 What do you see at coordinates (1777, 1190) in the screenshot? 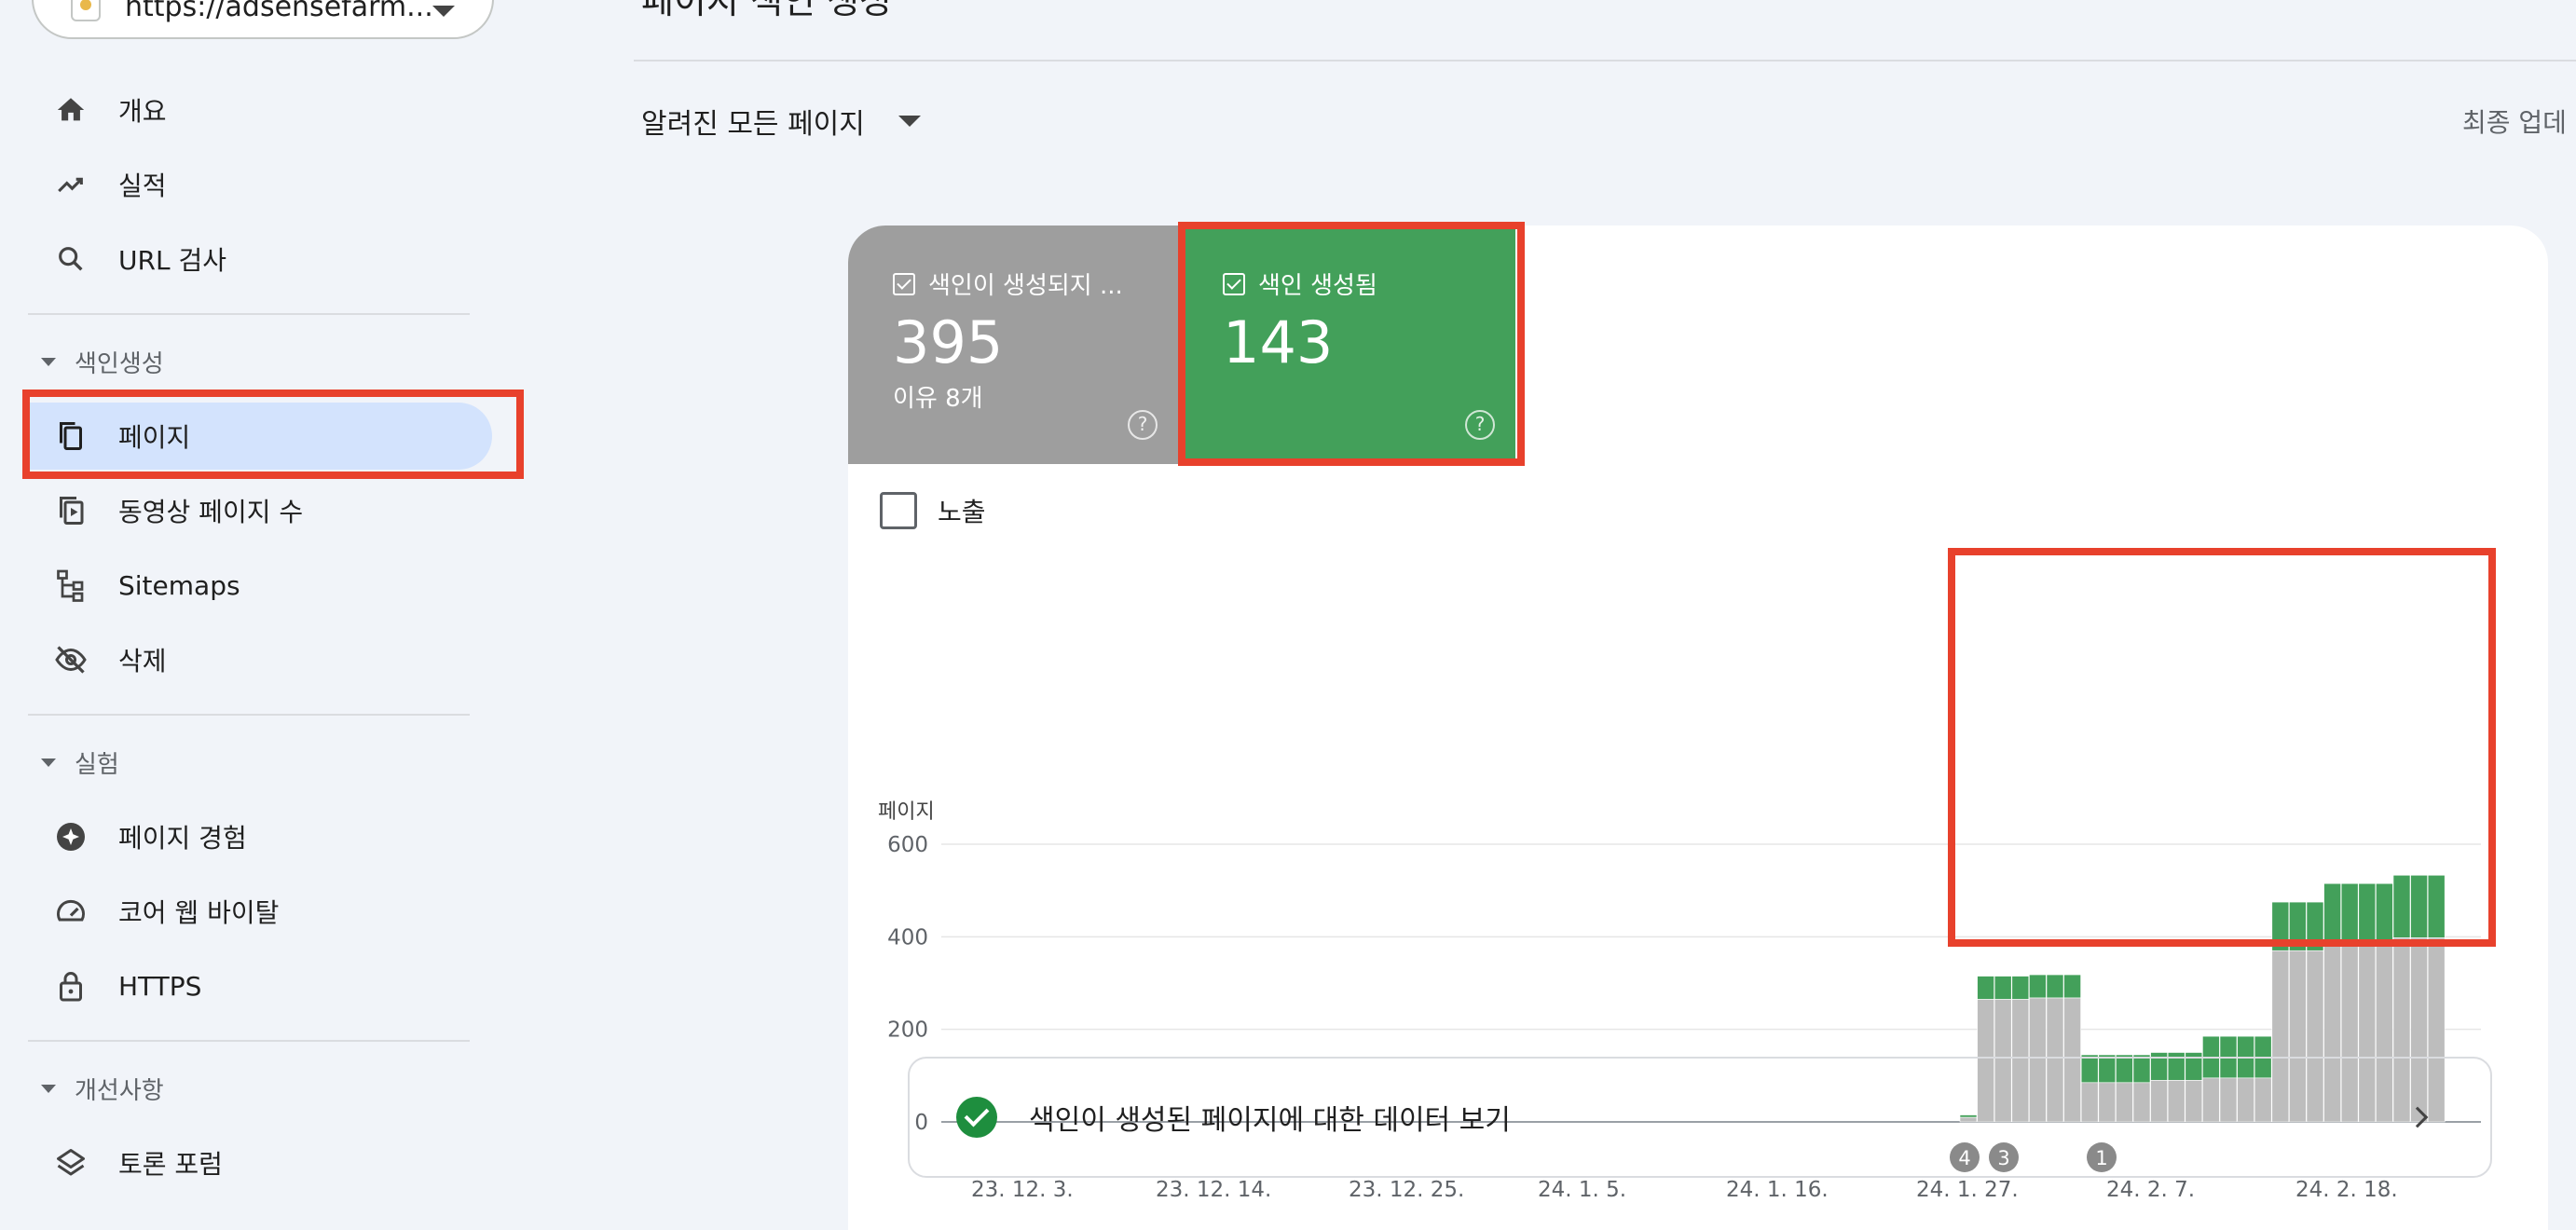
I see `x-tick-label: 24. 1. 16.` at bounding box center [1777, 1190].